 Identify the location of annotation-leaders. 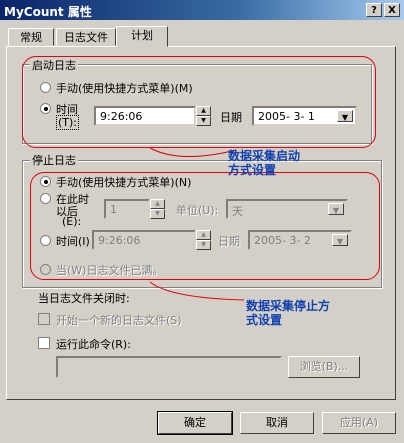
(197, 224).